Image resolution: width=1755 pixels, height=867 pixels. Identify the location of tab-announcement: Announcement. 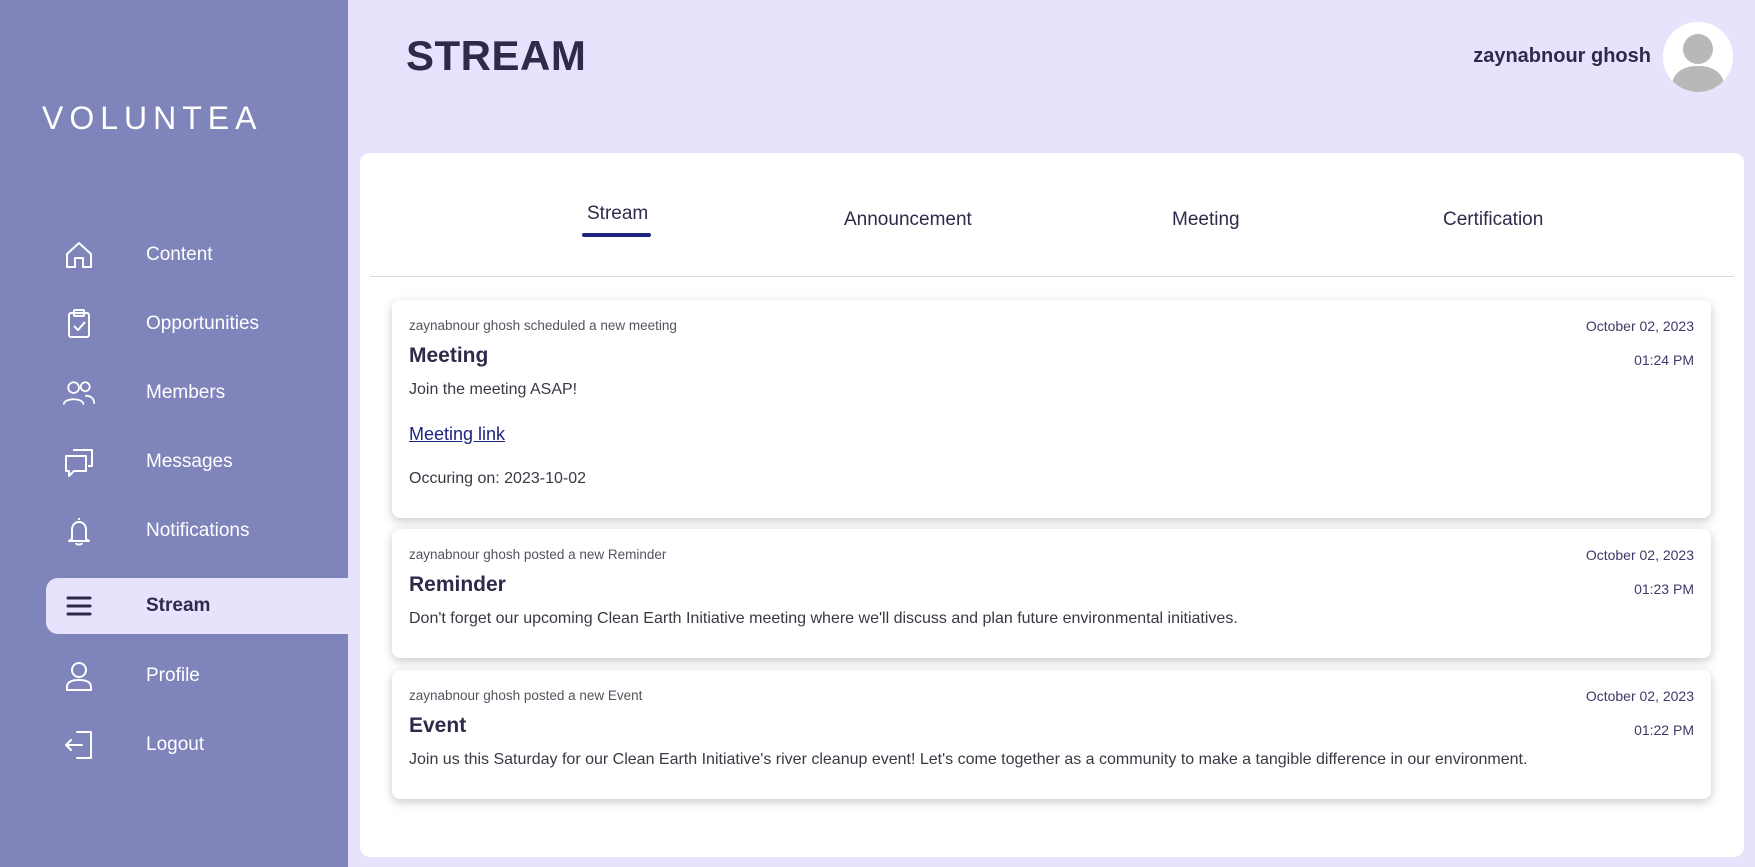
(908, 220).